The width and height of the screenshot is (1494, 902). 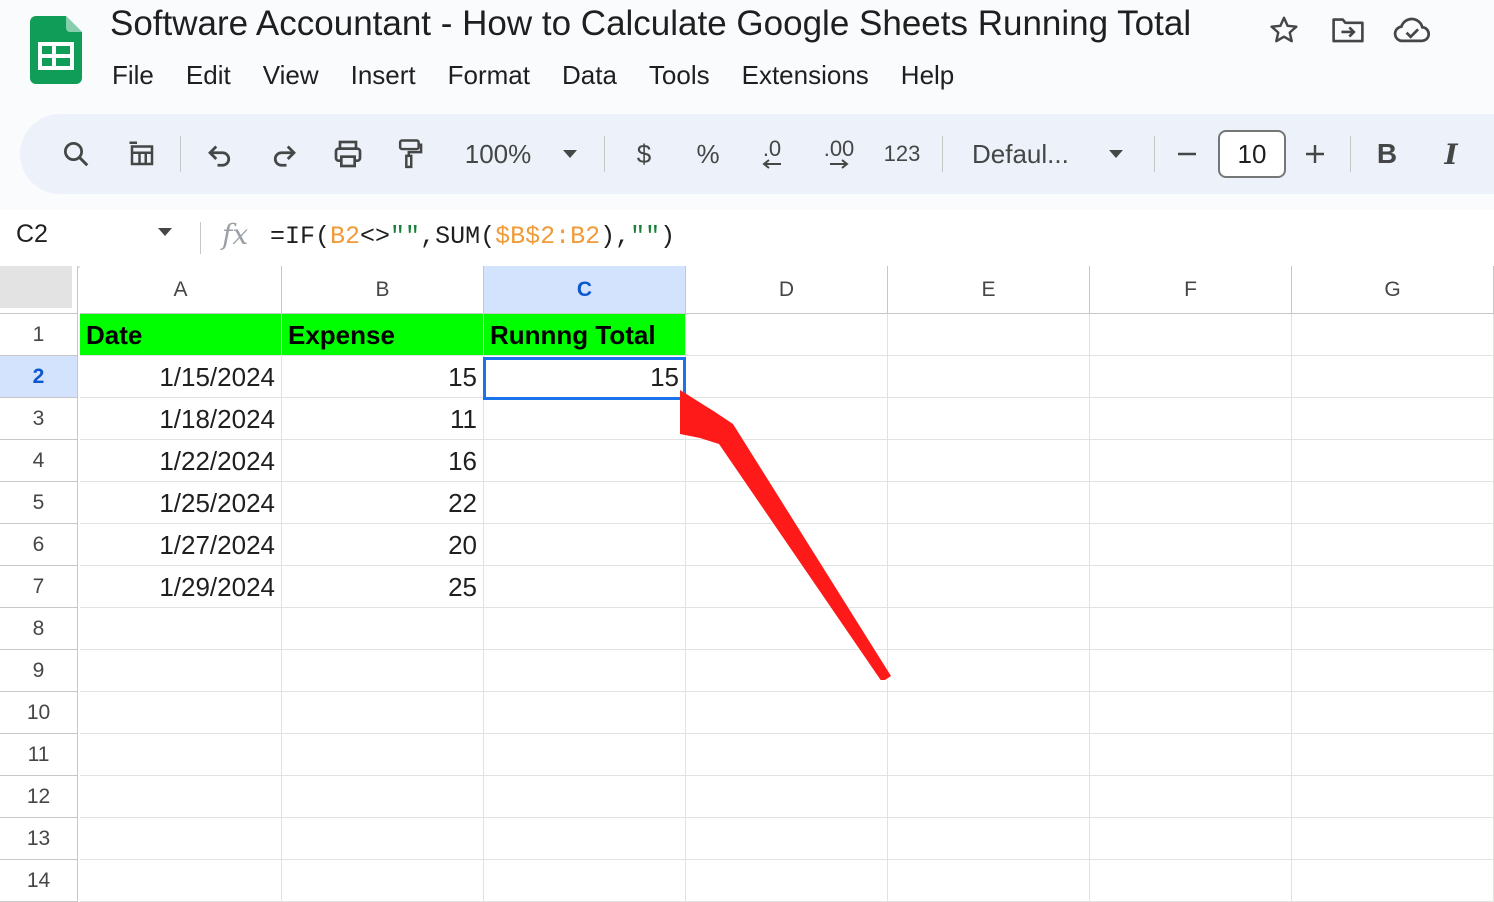 What do you see at coordinates (383, 797) in the screenshot?
I see `cell-b12` at bounding box center [383, 797].